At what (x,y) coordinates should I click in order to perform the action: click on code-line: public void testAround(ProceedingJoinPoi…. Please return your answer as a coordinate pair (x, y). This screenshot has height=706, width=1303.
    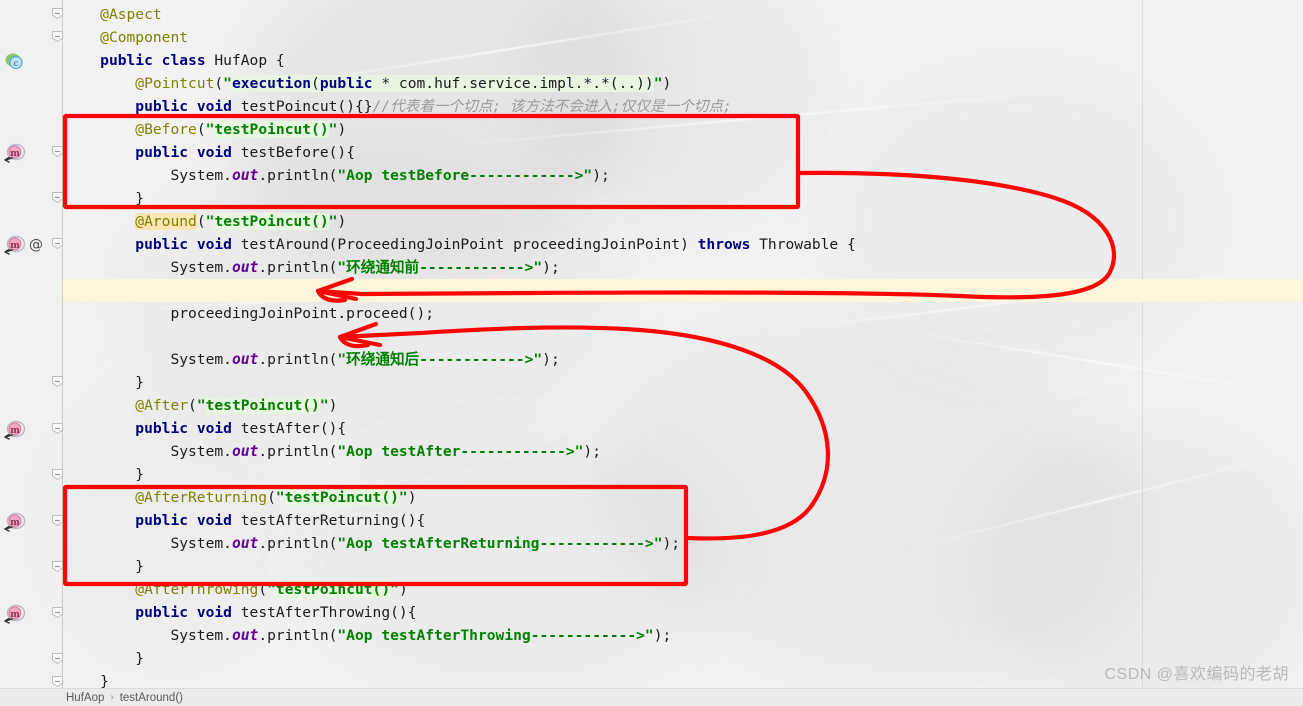
    Looking at the image, I should click on (683, 244).